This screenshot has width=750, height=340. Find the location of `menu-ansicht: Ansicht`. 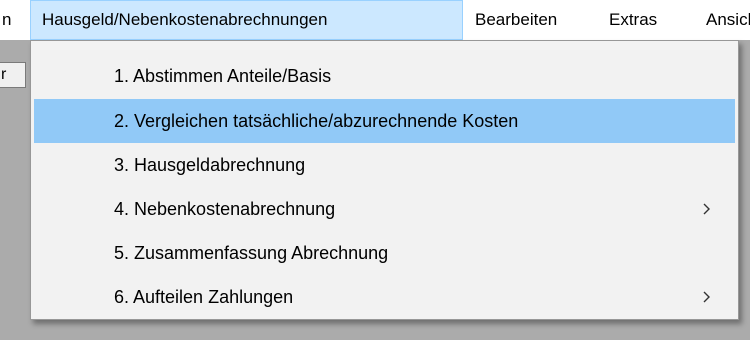

menu-ansicht: Ansicht is located at coordinates (728, 20).